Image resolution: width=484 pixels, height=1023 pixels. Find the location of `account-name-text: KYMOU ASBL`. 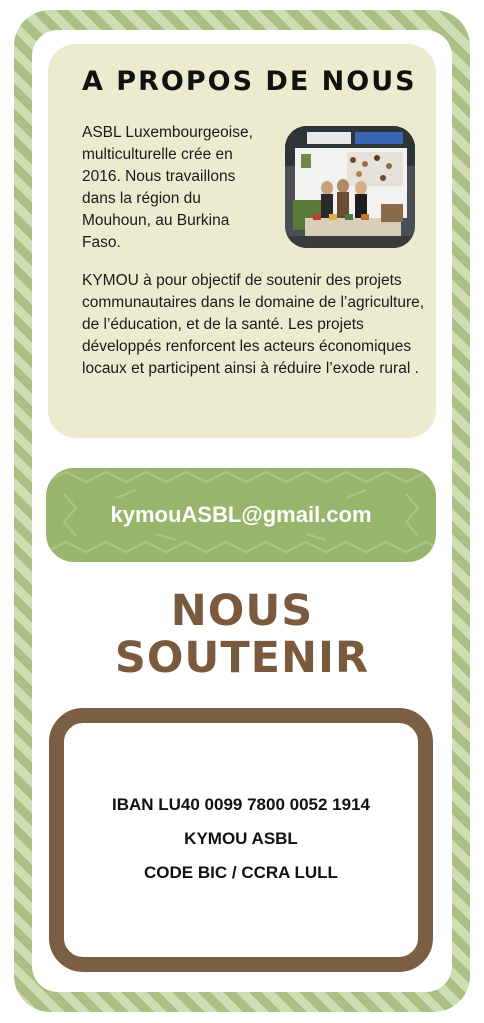

account-name-text: KYMOU ASBL is located at coordinates (241, 838).